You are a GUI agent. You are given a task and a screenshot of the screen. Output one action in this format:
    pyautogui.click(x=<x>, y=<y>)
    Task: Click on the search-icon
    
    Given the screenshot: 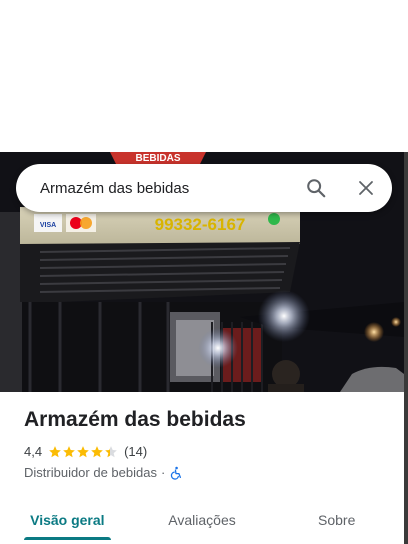 What is the action you would take?
    pyautogui.click(x=316, y=188)
    